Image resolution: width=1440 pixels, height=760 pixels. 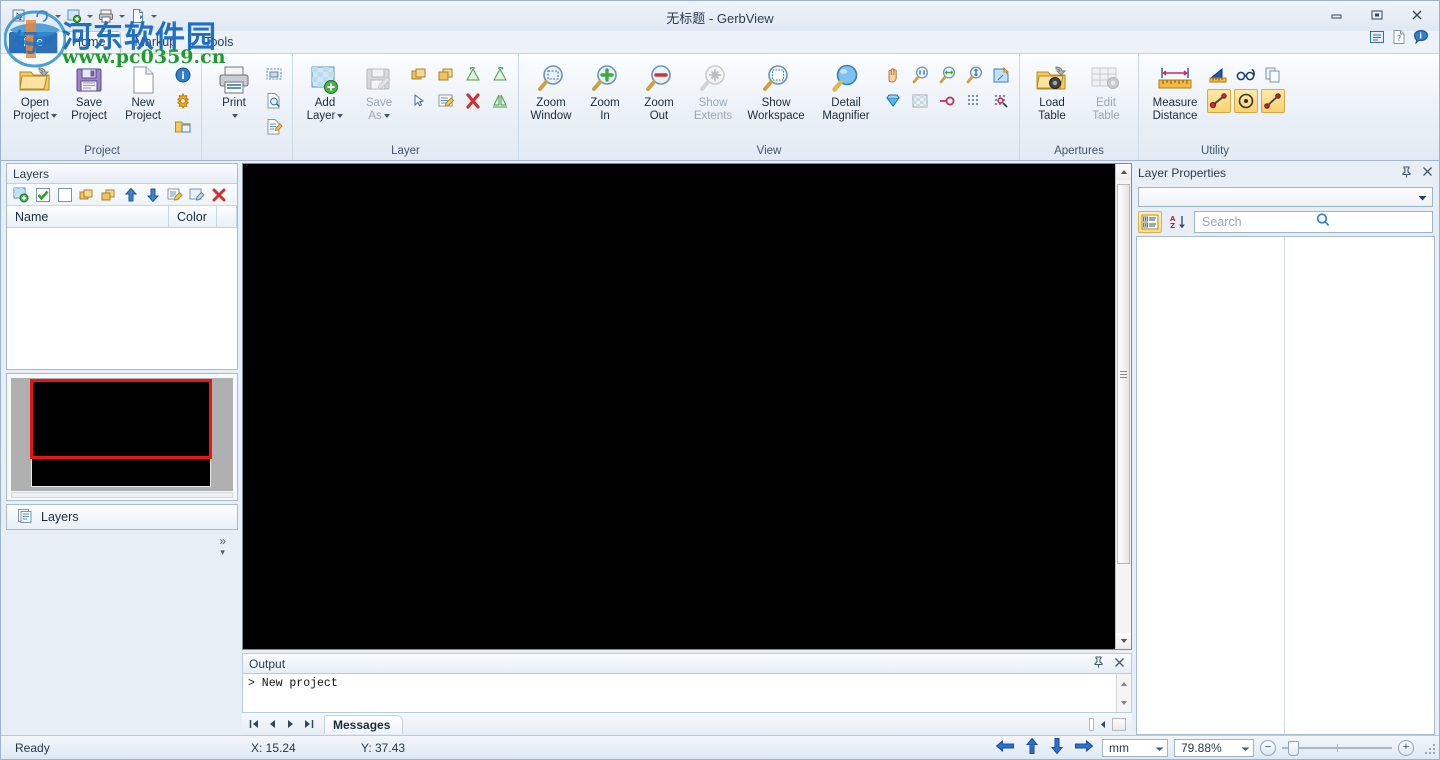 What do you see at coordinates (947, 75) in the screenshot?
I see `zoom-width-icon` at bounding box center [947, 75].